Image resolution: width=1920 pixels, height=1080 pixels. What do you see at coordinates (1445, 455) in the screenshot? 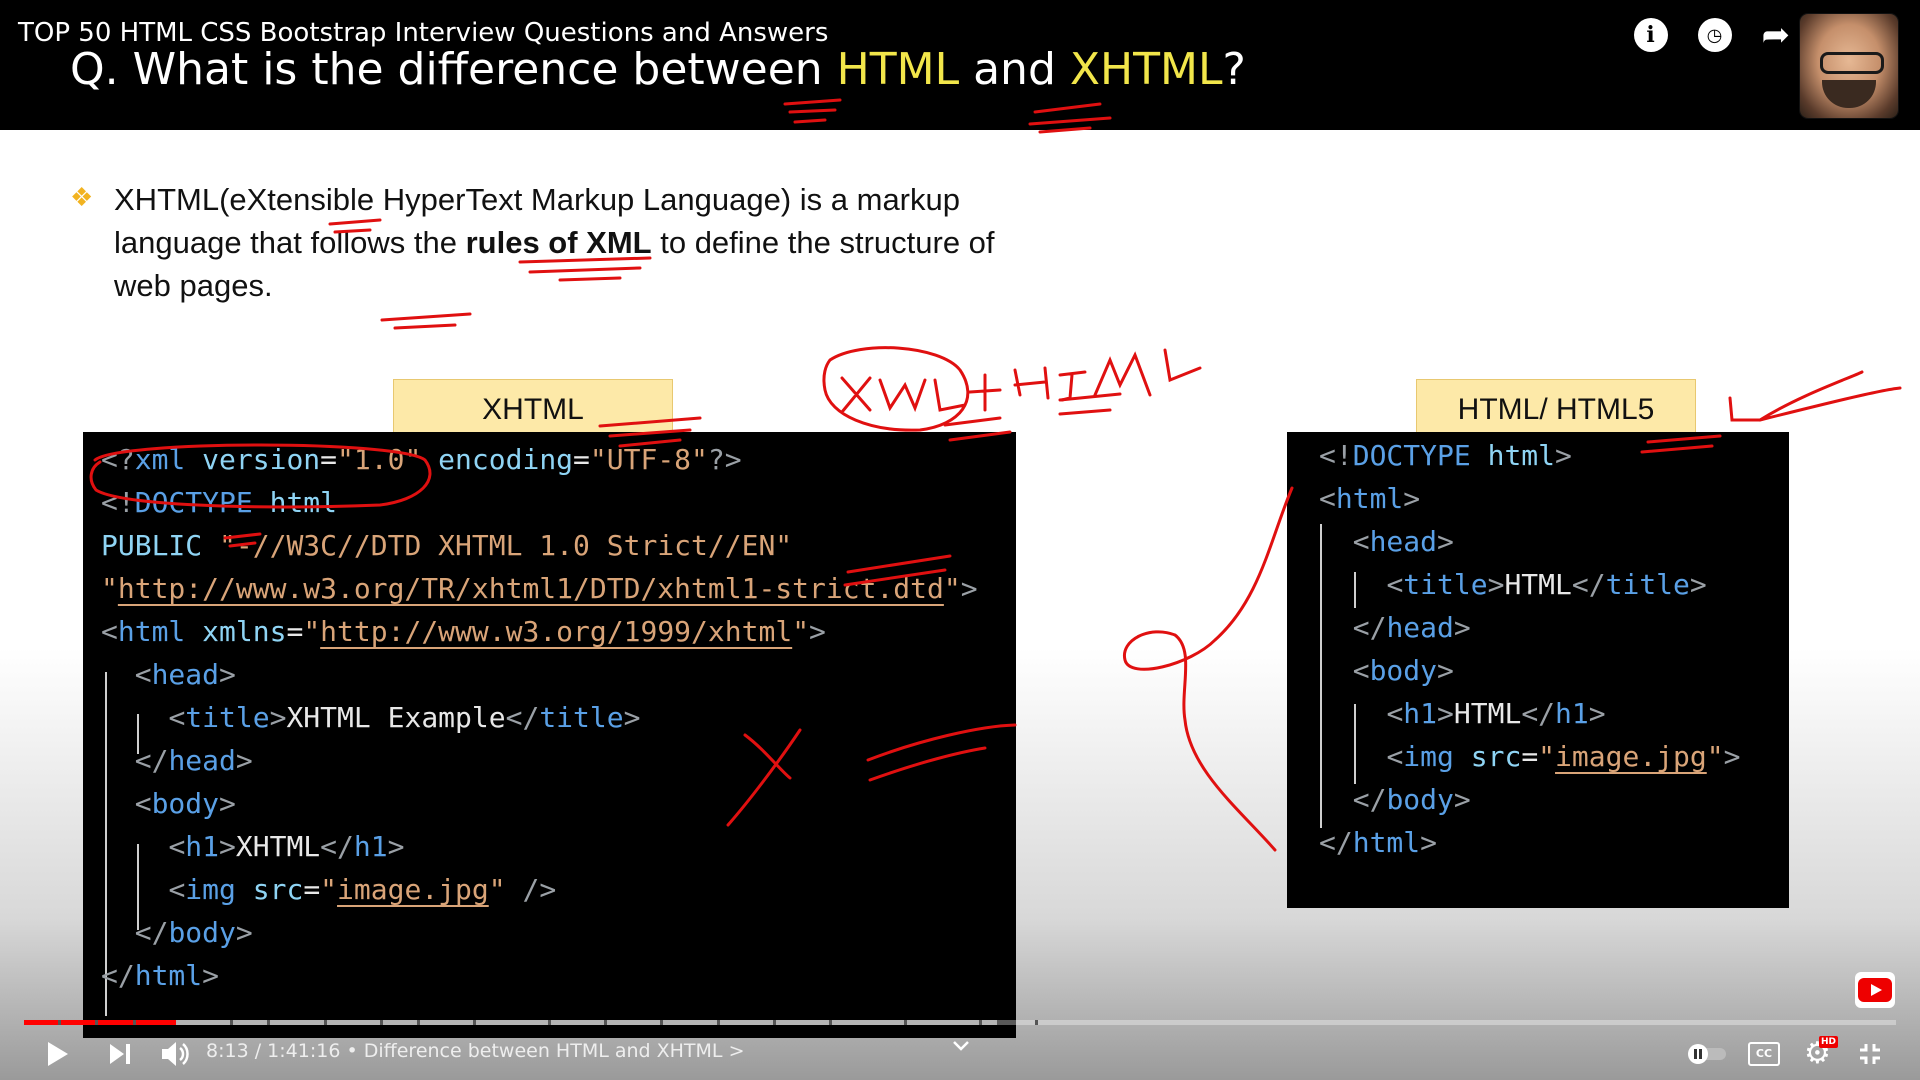
I see `code-line: <!DOCTYPE html>` at bounding box center [1445, 455].